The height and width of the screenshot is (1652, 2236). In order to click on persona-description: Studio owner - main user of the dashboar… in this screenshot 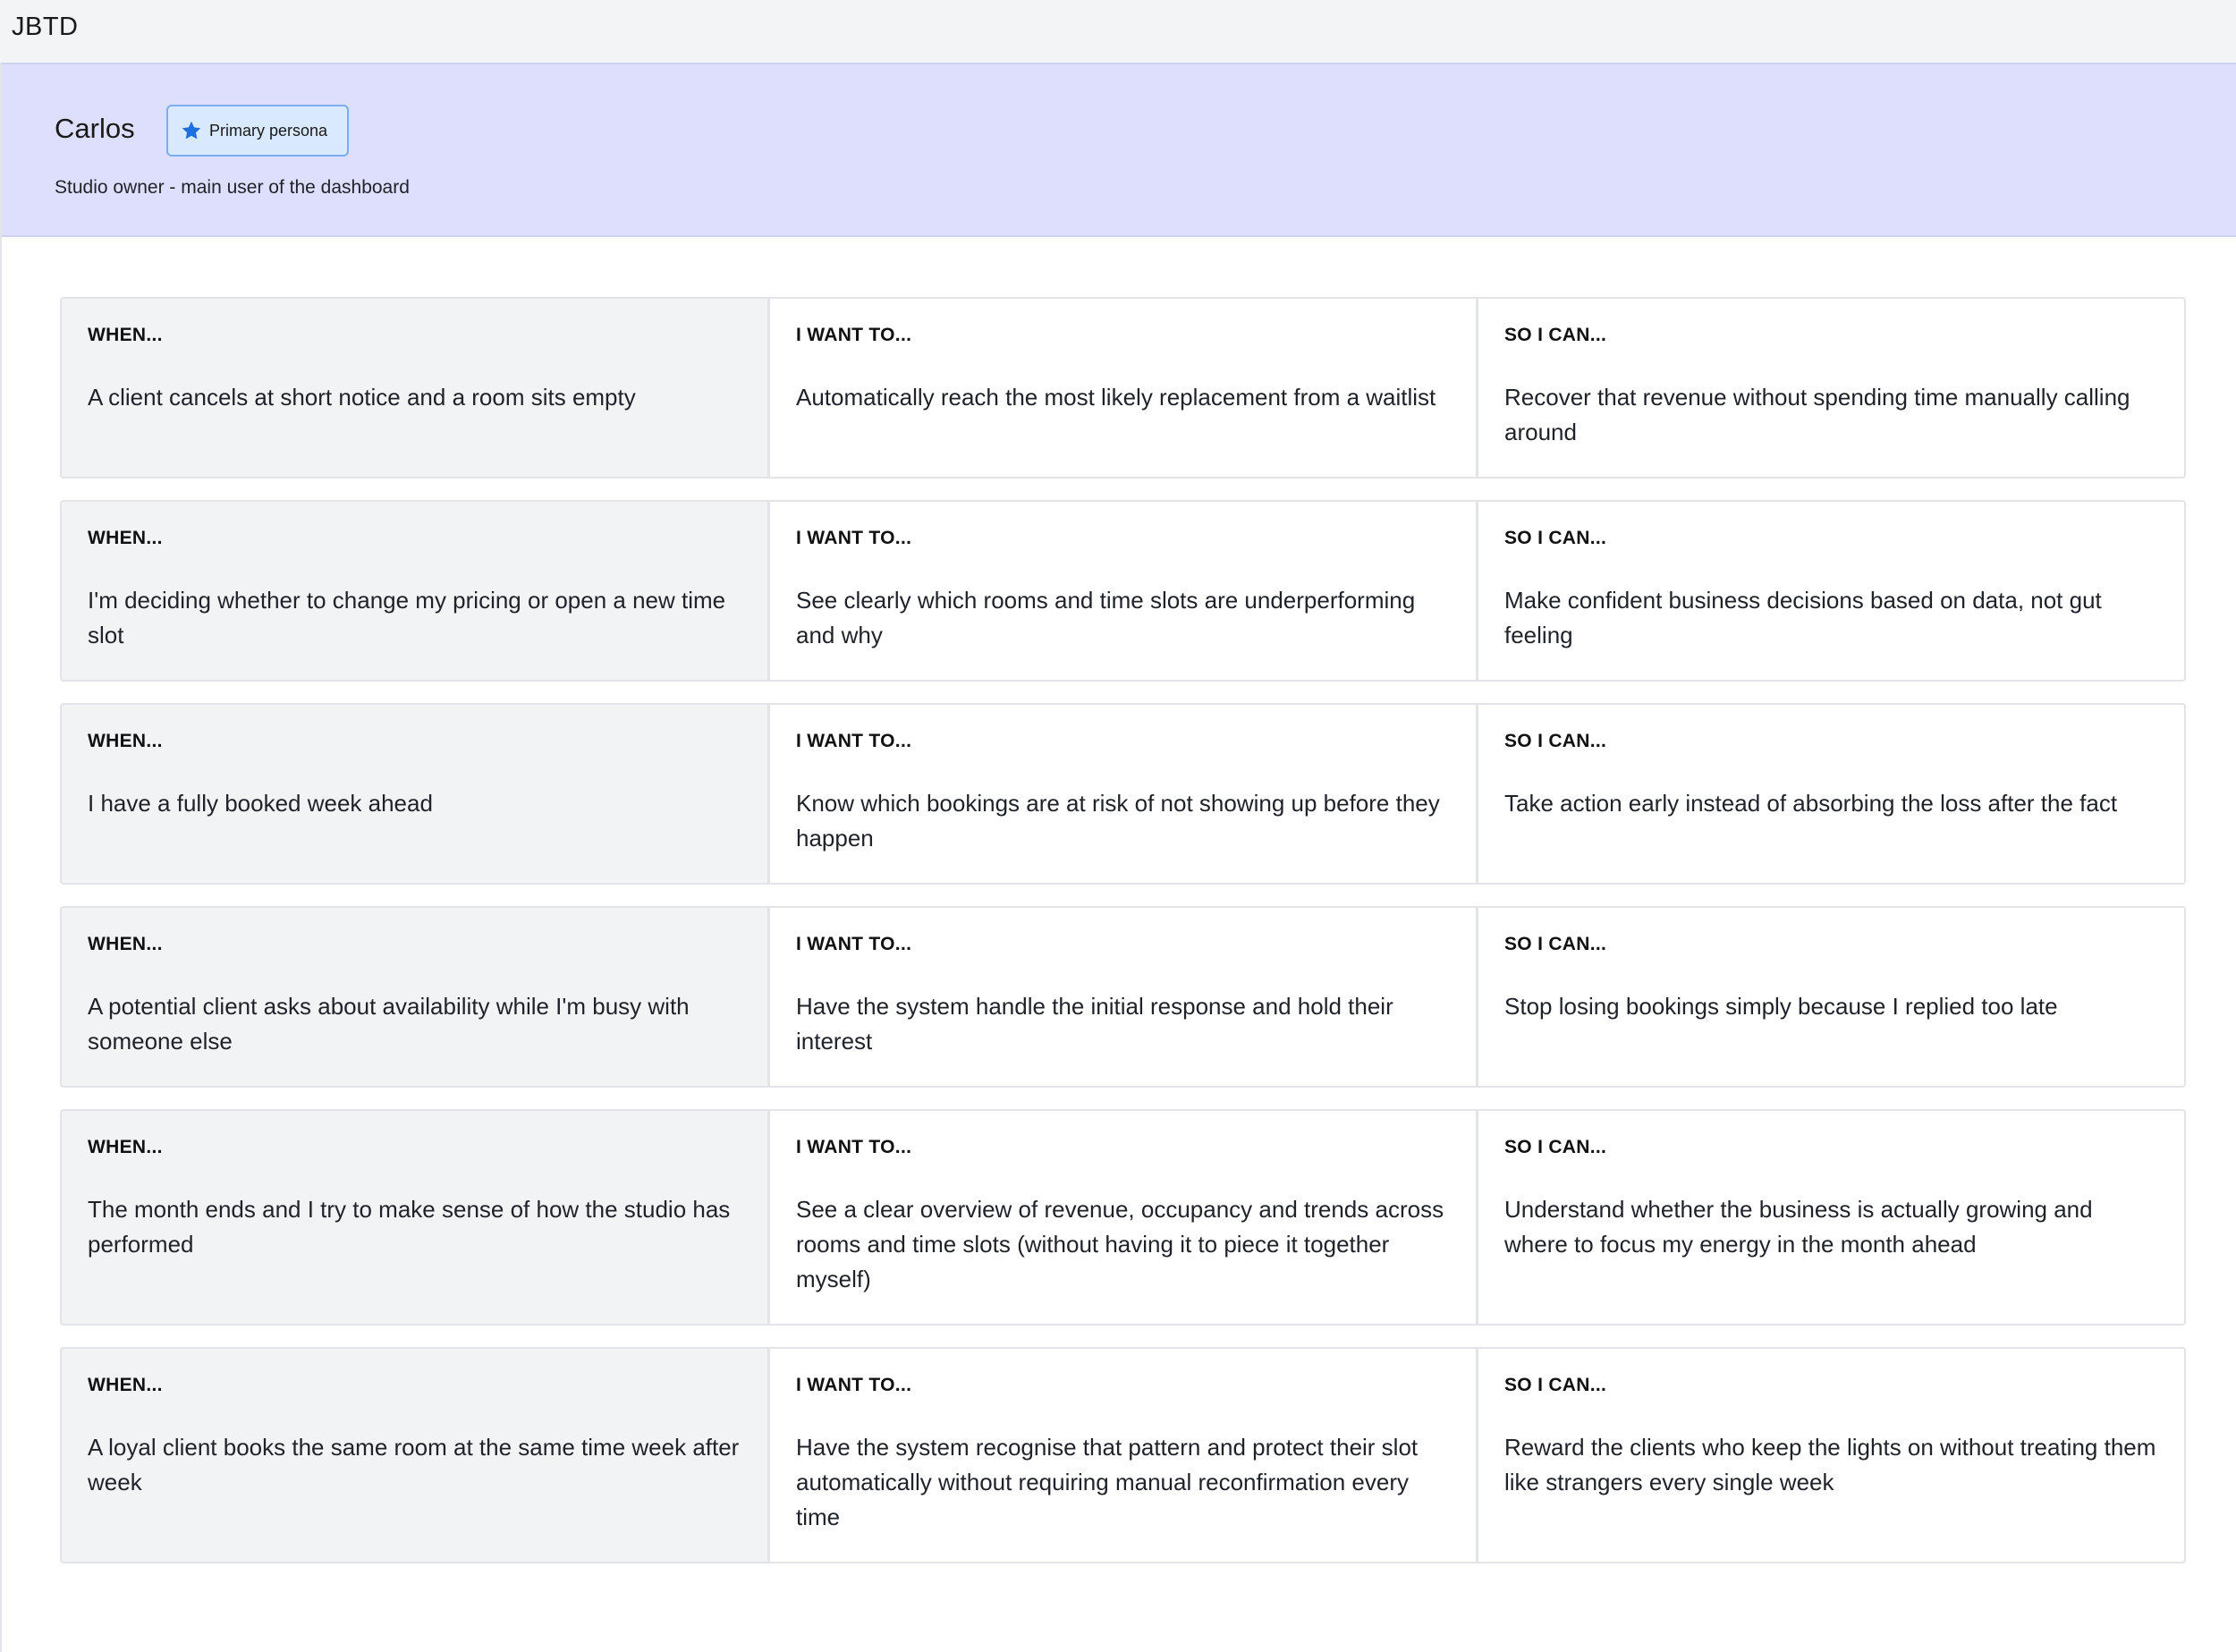, I will do `click(232, 188)`.